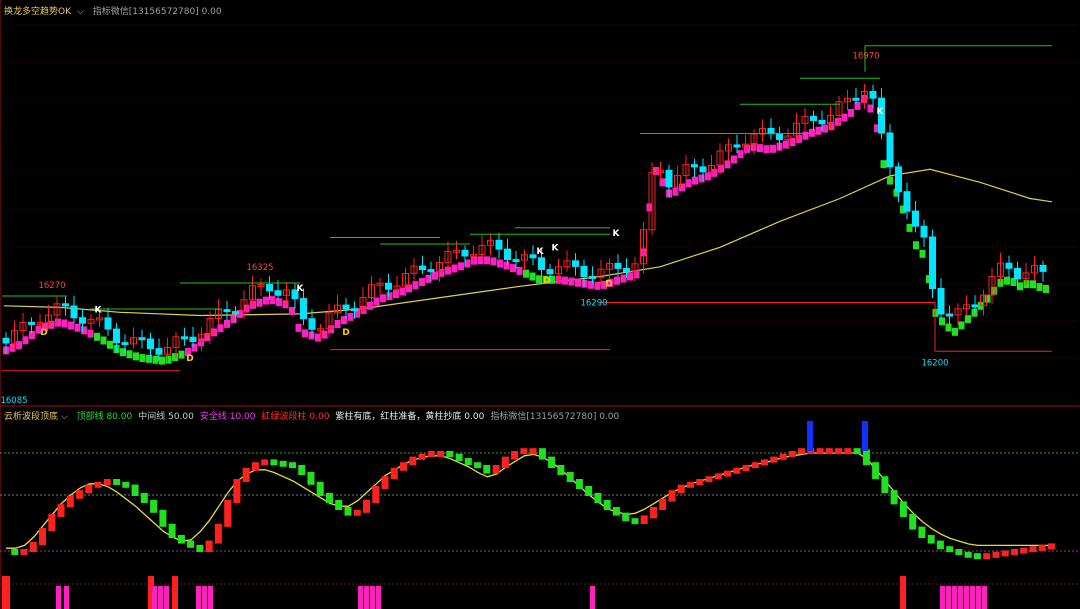  I want to click on top-panel-indicator: 指标微信[13156572780] 0.00, so click(157, 12).